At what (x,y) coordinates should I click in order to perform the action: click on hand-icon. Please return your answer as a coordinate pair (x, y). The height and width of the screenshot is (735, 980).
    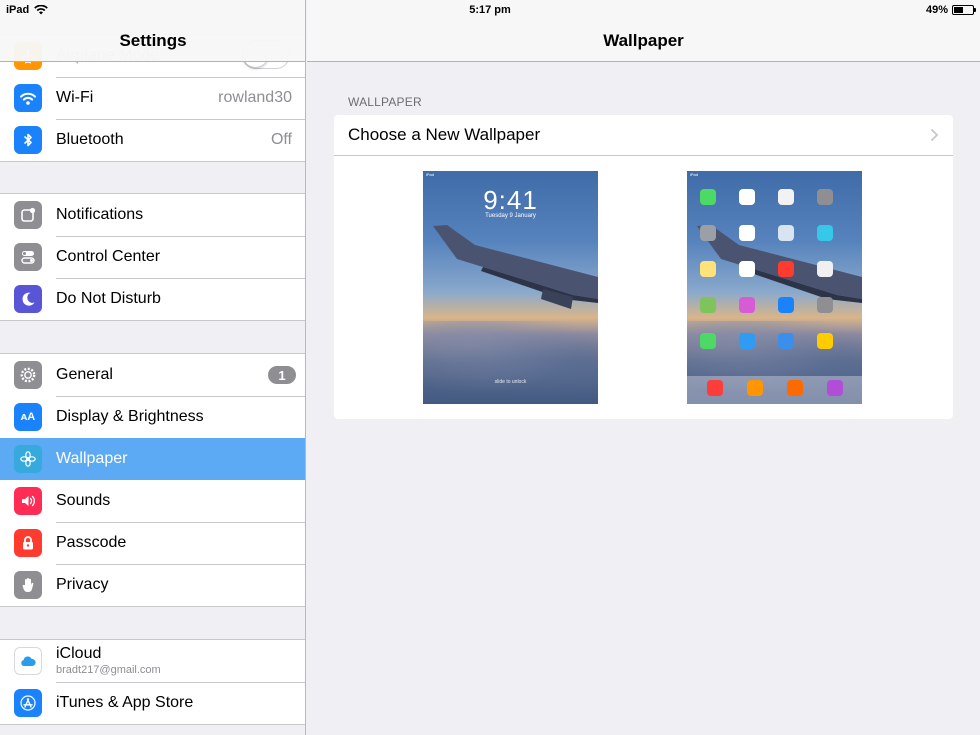
    Looking at the image, I should click on (28, 585).